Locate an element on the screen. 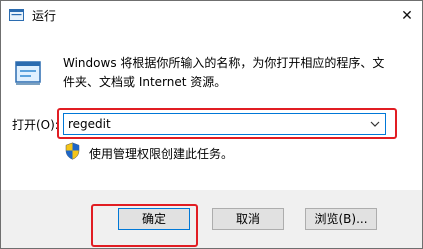  close-icon: ✕ is located at coordinates (407, 16).